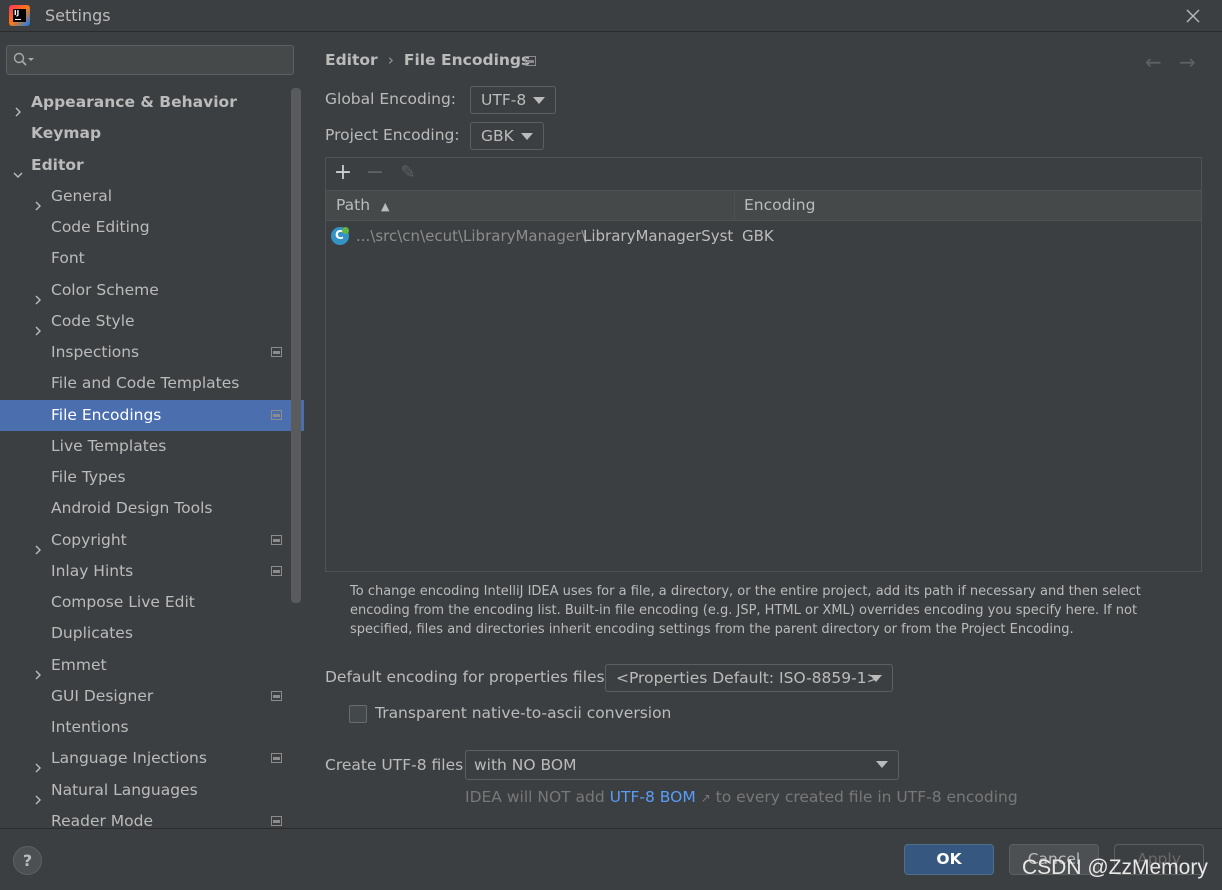  Describe the element at coordinates (152, 352) in the screenshot. I see `sidebar-item-inspections: Inspections` at that location.